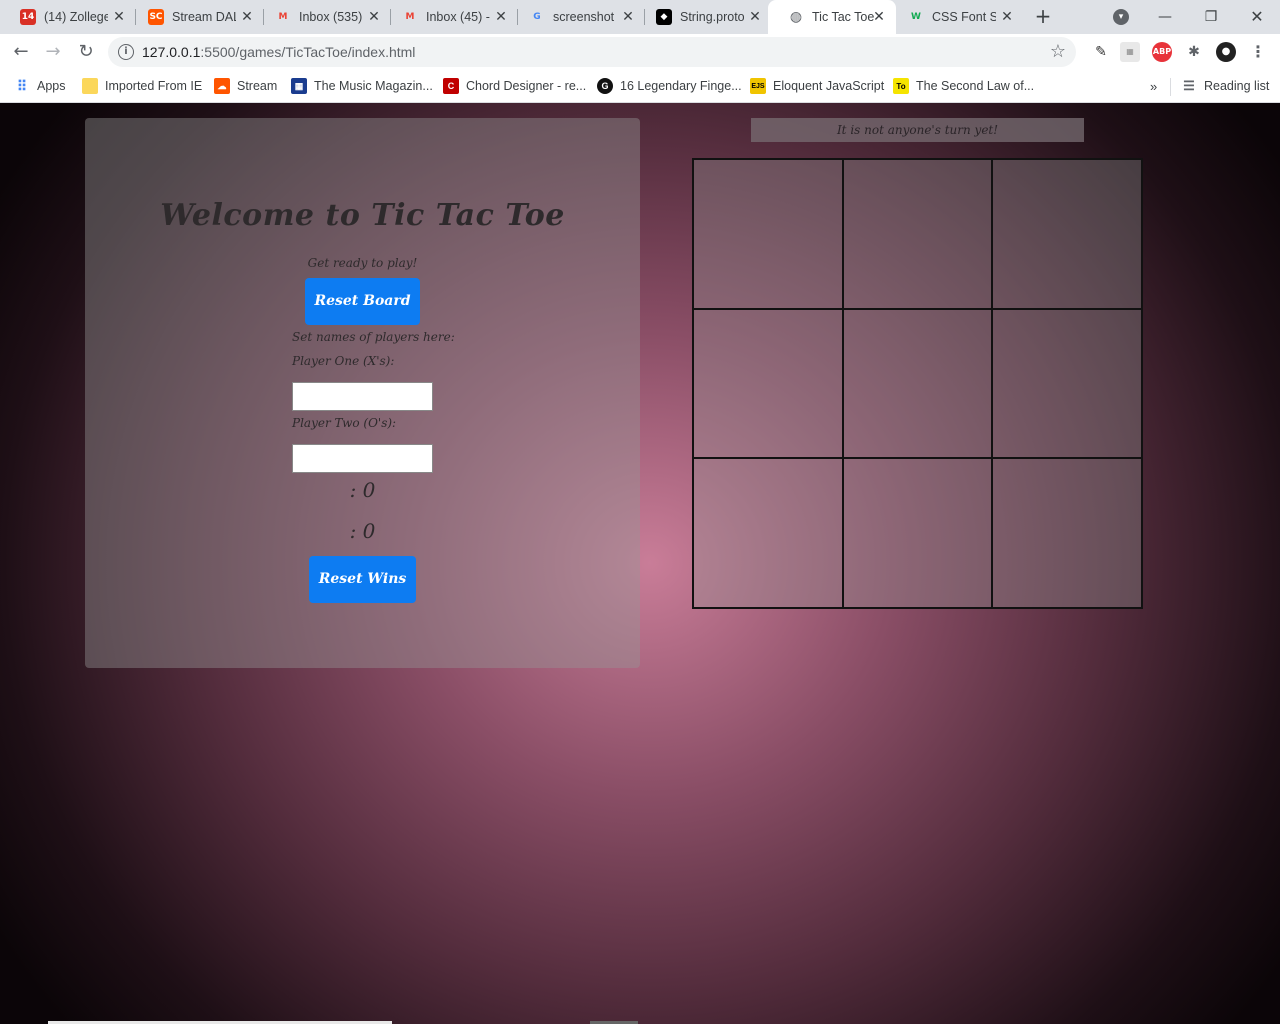 This screenshot has width=1280, height=1024. I want to click on tab-inbox-535: M Inbox (535) ✕, so click(323, 17).